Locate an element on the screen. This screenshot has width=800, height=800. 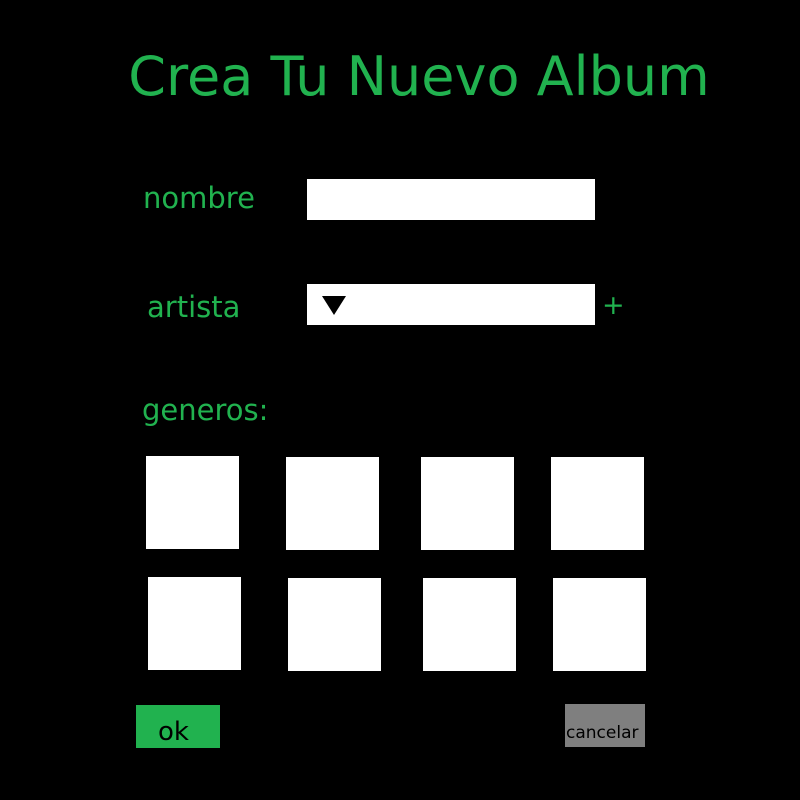
cancel-button: cancelar is located at coordinates (605, 725).